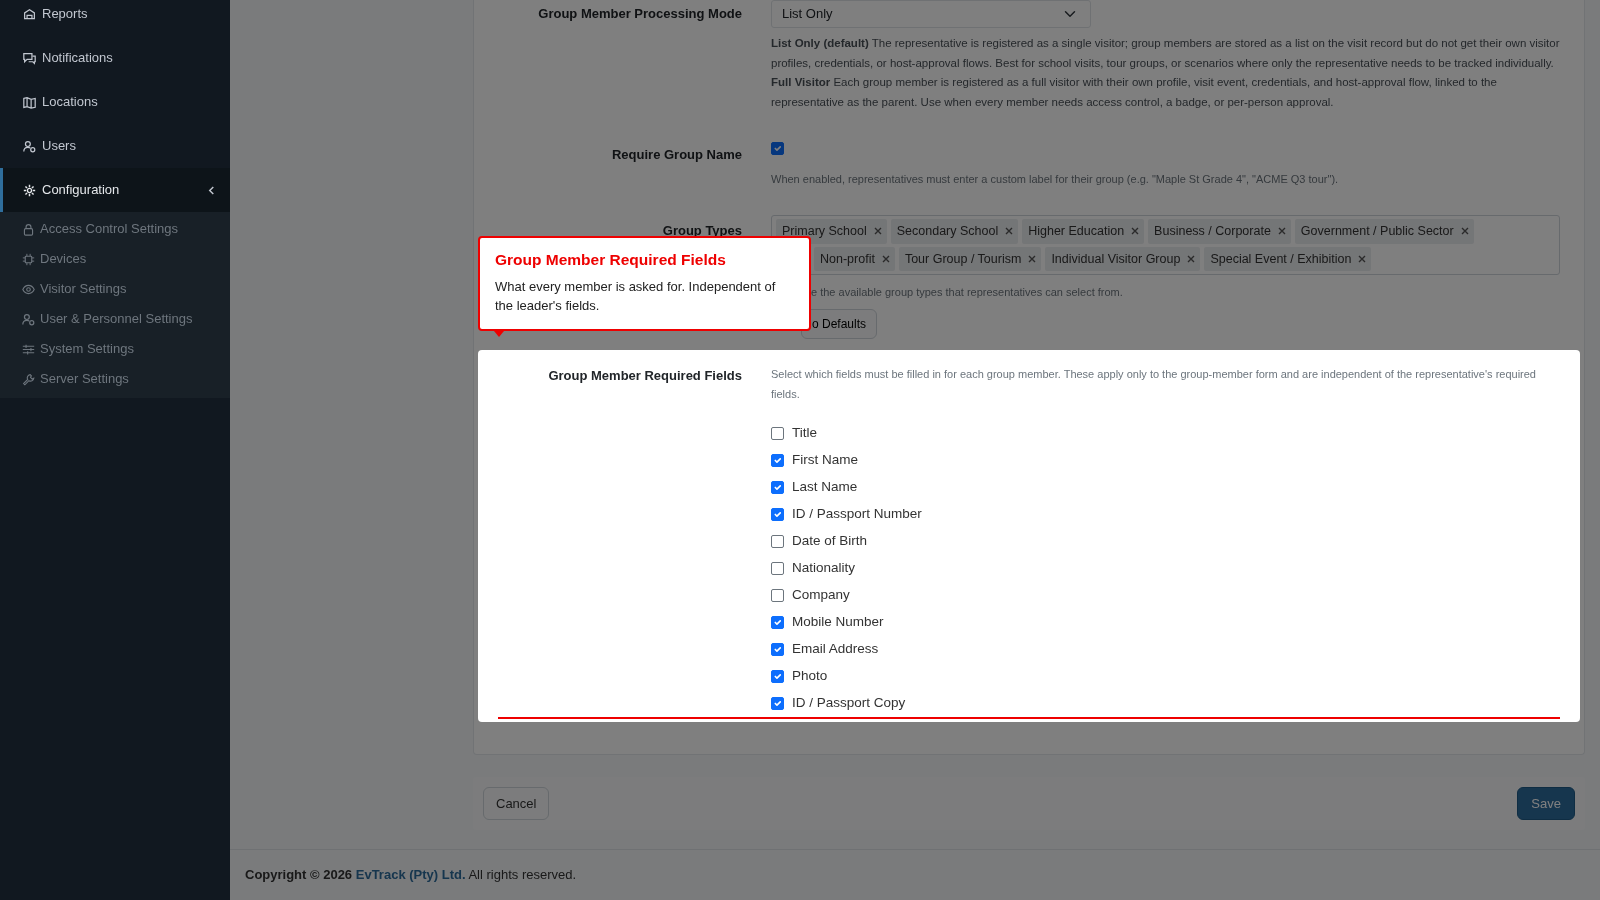  I want to click on sidebar-item: Configuration, so click(115, 190).